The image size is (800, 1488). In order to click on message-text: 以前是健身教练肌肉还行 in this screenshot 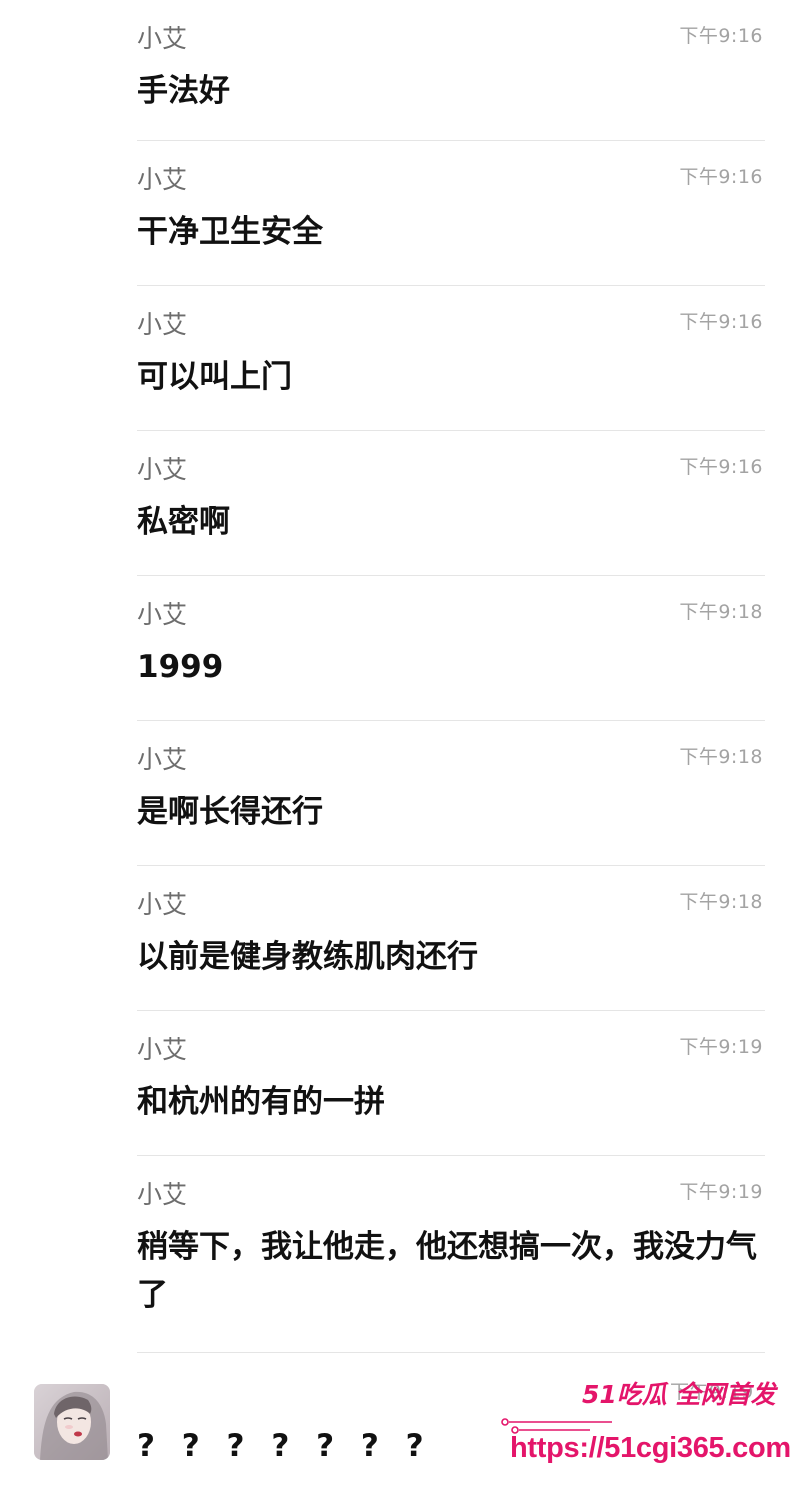, I will do `click(307, 957)`.